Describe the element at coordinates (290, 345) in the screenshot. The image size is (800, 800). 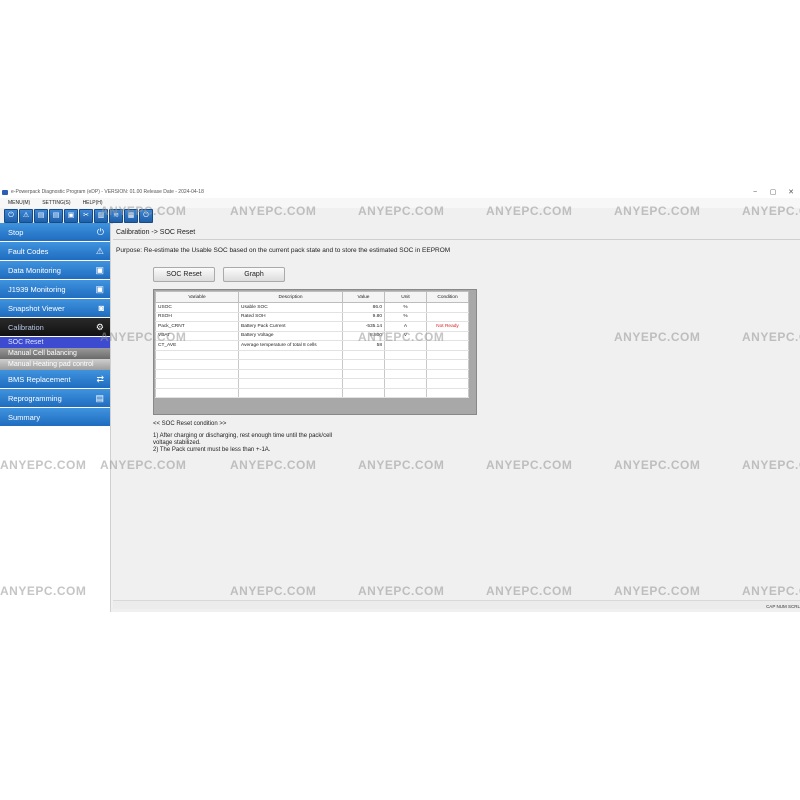
I see `cell-description: Average temperature of total 8 cells` at that location.